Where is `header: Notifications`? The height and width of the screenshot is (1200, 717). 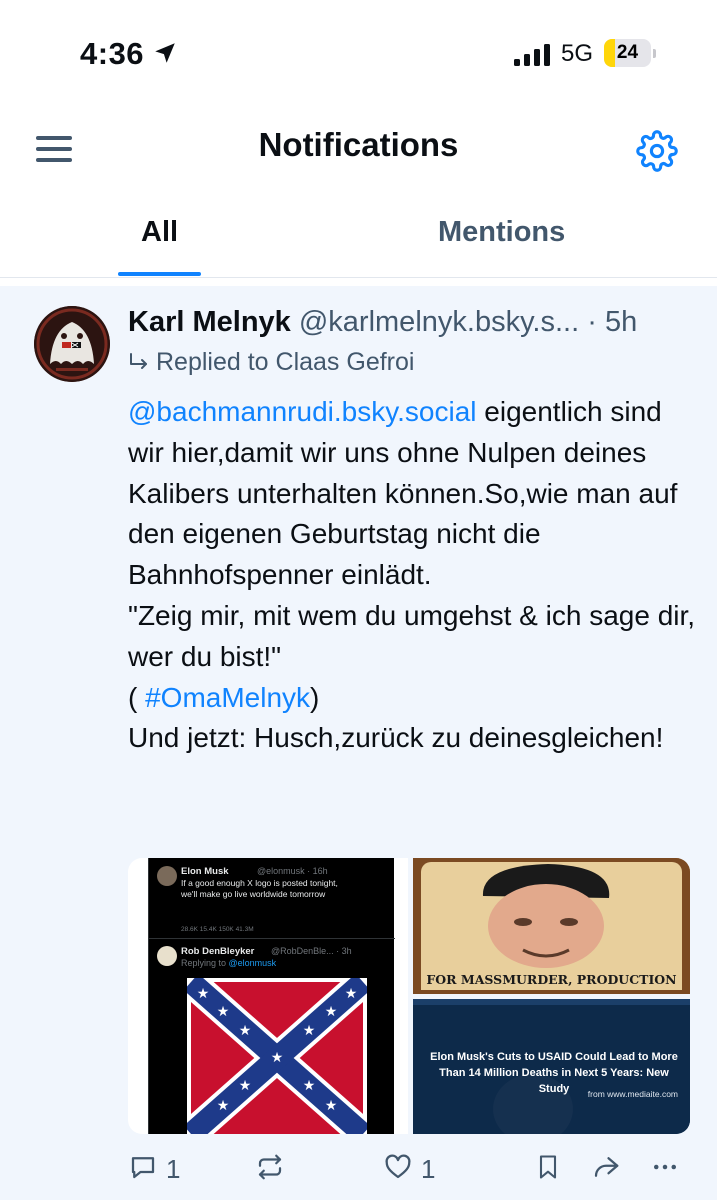
header: Notifications is located at coordinates (358, 148).